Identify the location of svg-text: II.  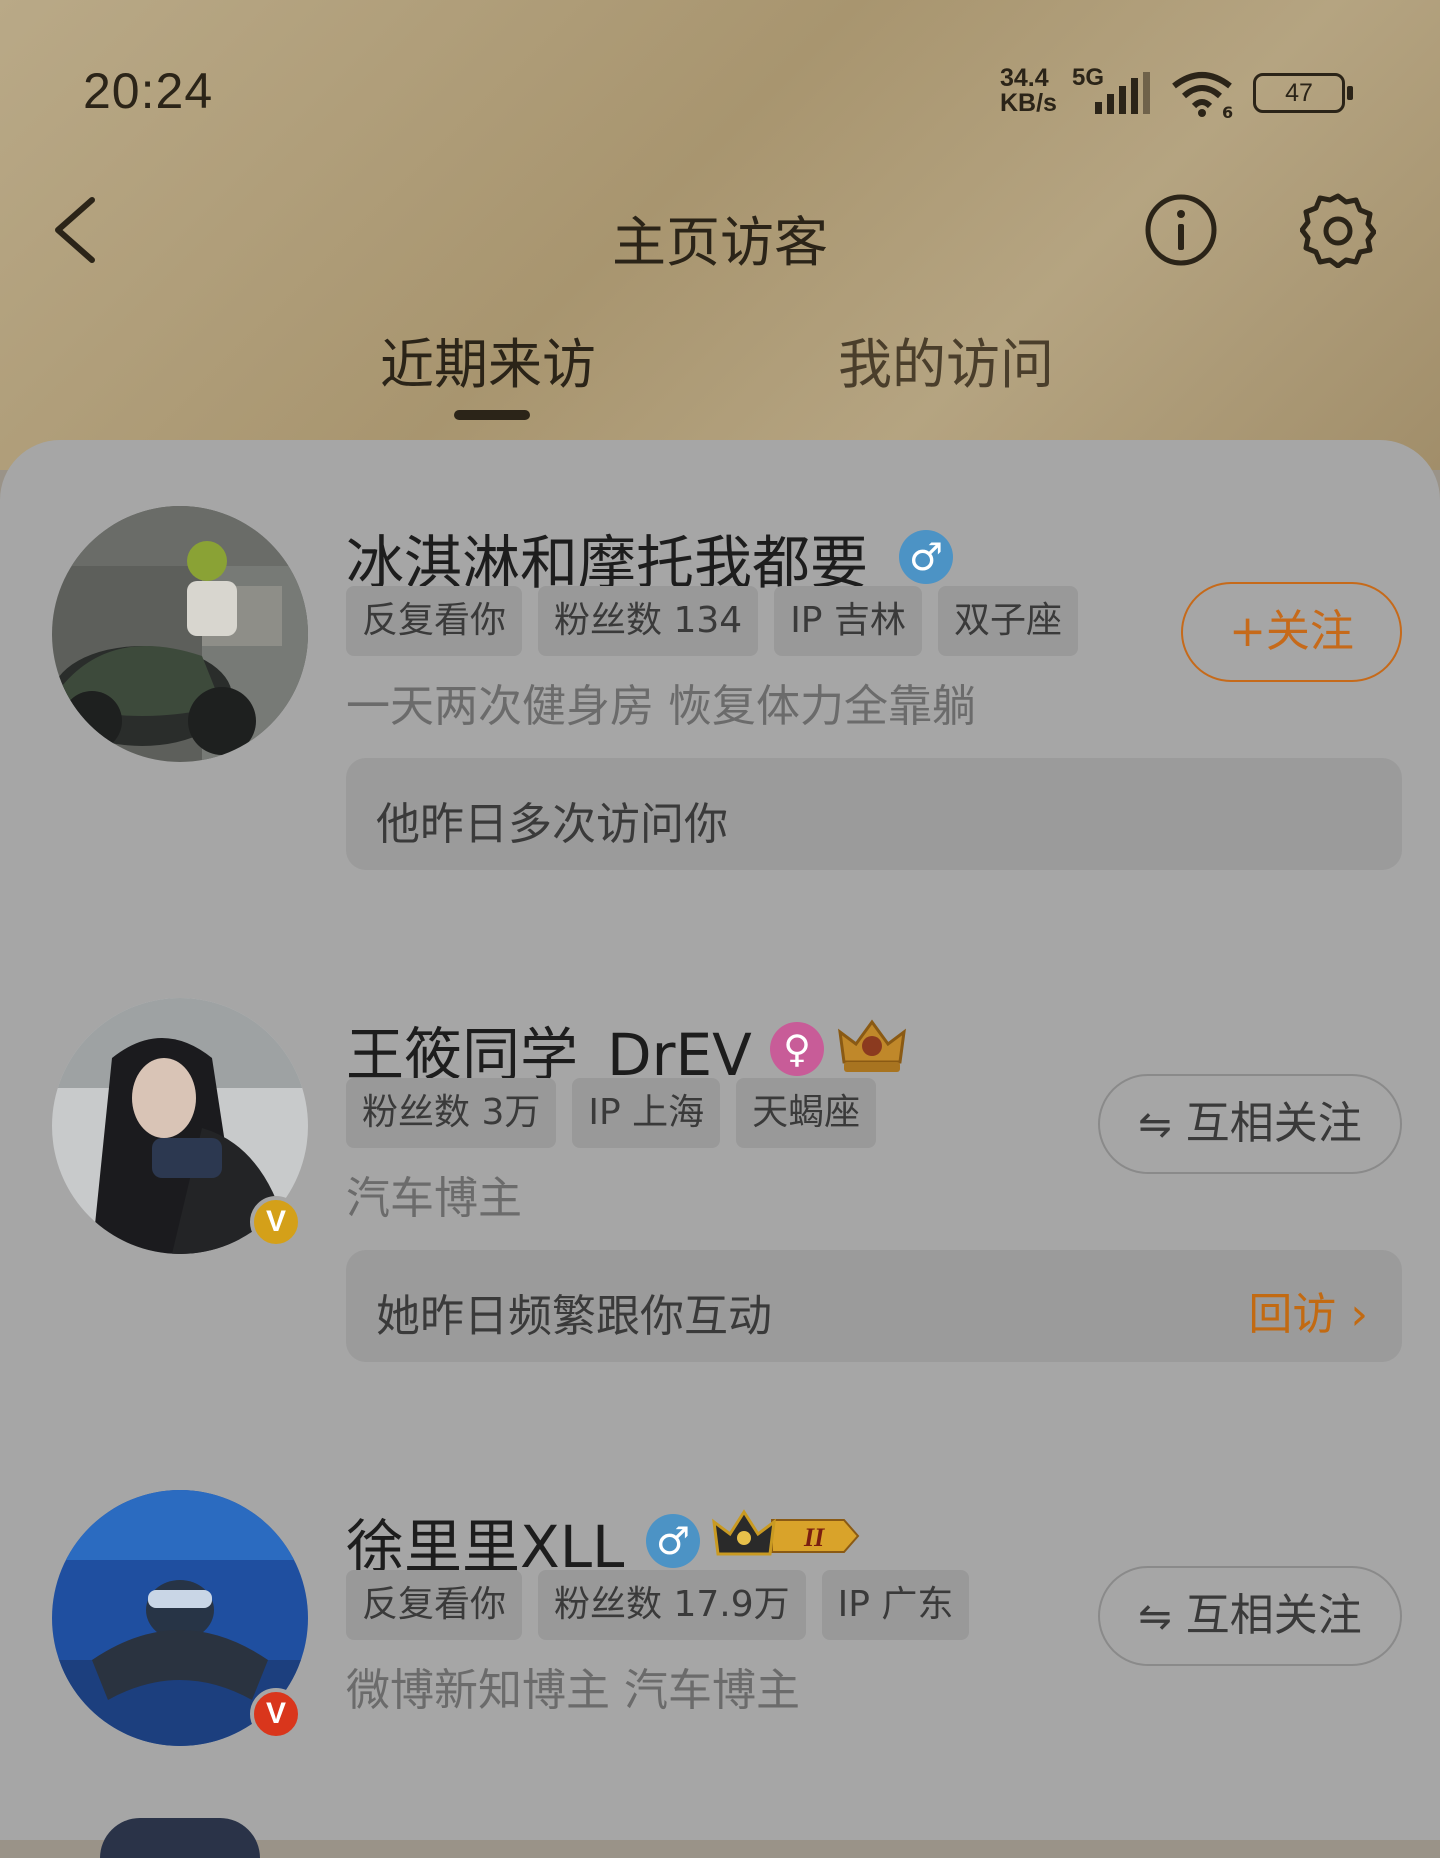
(814, 1537).